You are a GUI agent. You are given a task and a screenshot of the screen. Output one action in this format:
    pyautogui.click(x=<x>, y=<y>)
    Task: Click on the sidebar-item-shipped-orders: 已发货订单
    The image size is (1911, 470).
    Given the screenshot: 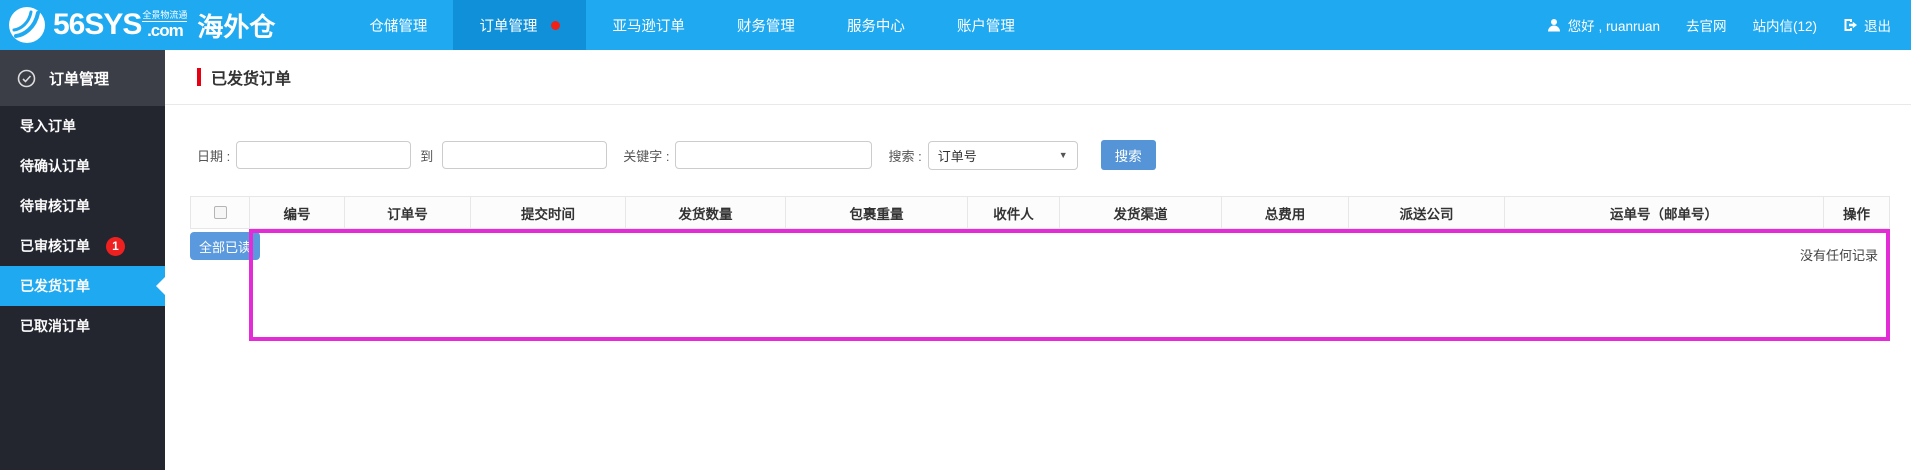 What is the action you would take?
    pyautogui.click(x=82, y=286)
    